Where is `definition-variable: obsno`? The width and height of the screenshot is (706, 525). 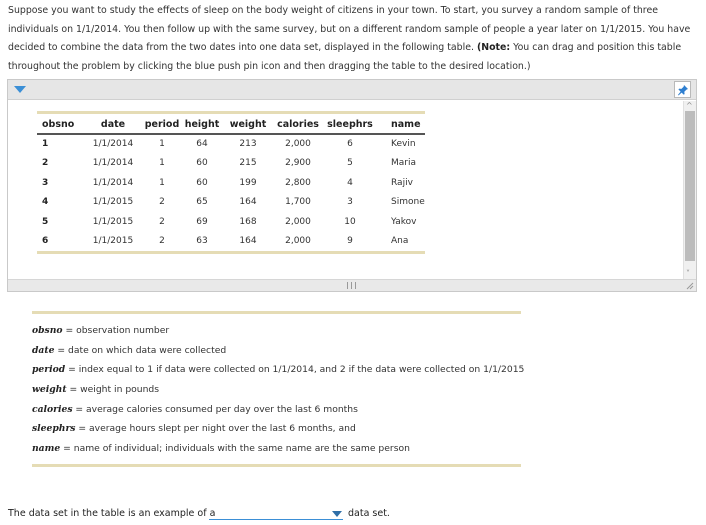 definition-variable: obsno is located at coordinates (47, 330).